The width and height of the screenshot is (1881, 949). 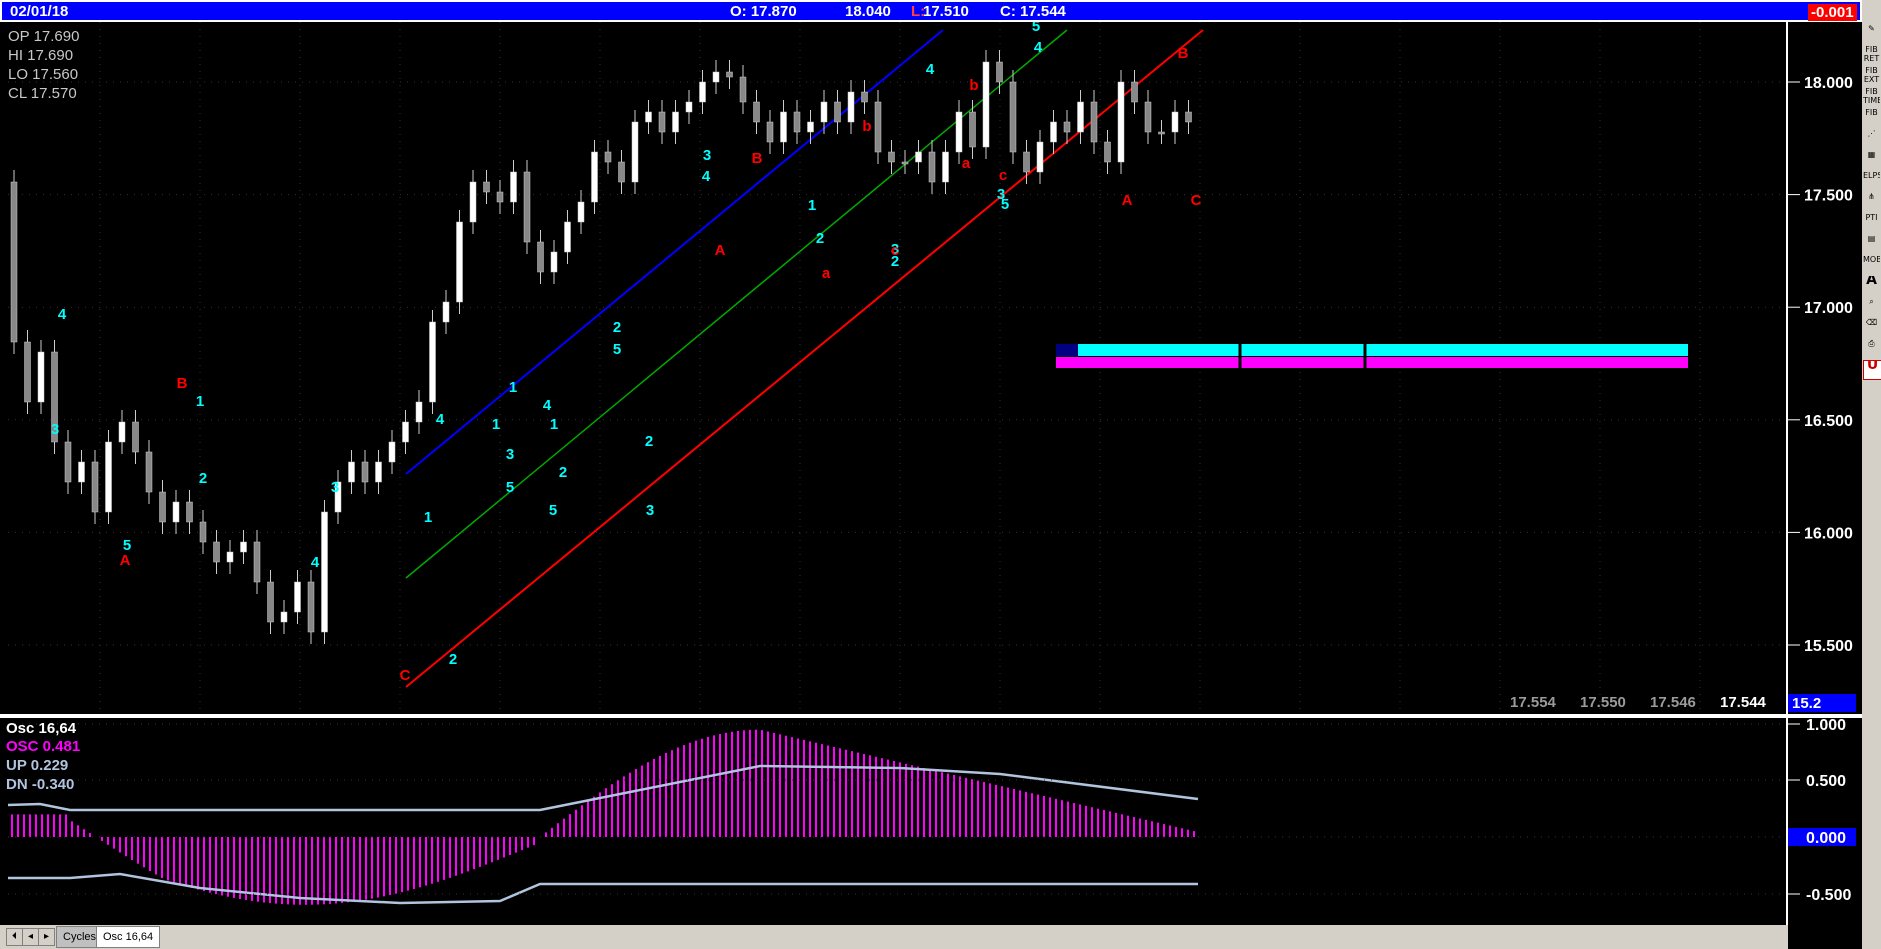 What do you see at coordinates (39, 11) in the screenshot?
I see `header-date: 02/01/18` at bounding box center [39, 11].